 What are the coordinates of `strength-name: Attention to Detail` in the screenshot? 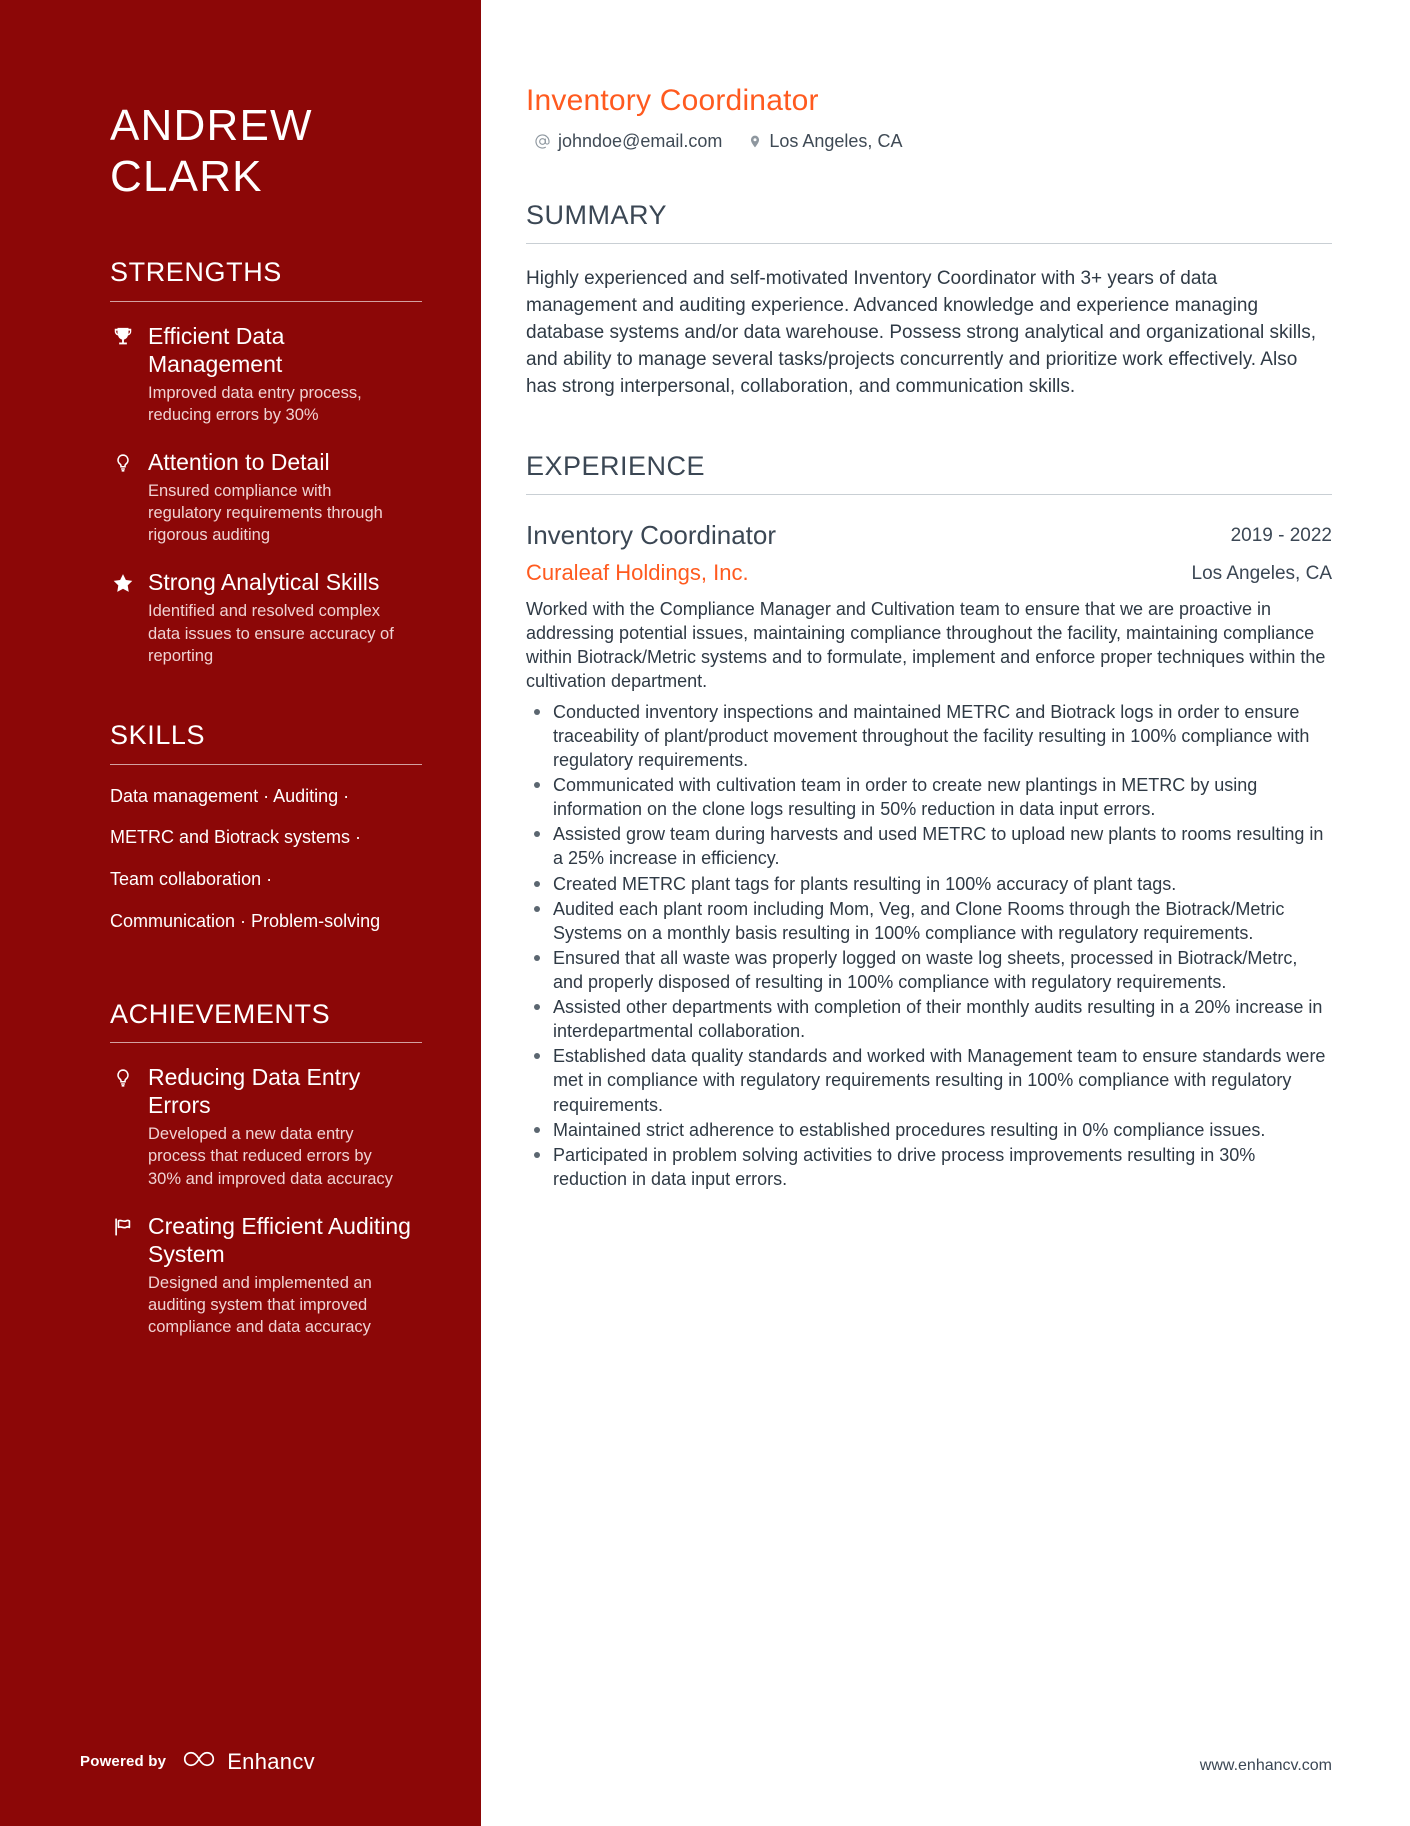 It's located at (239, 462).